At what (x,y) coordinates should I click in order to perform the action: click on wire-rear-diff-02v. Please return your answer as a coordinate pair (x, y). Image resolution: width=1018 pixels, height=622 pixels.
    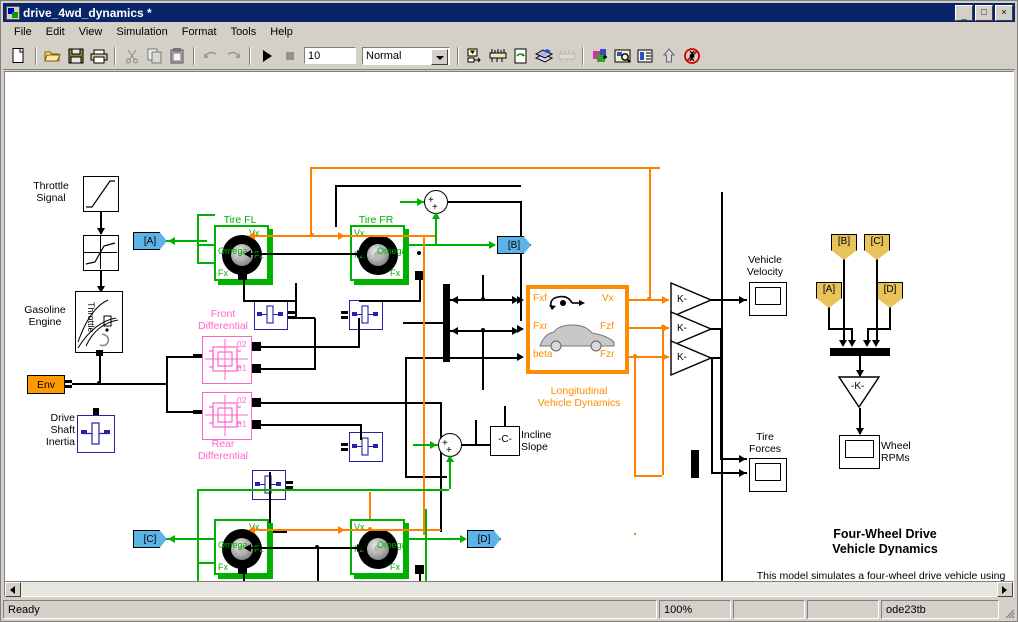
    Looking at the image, I should click on (441, 467).